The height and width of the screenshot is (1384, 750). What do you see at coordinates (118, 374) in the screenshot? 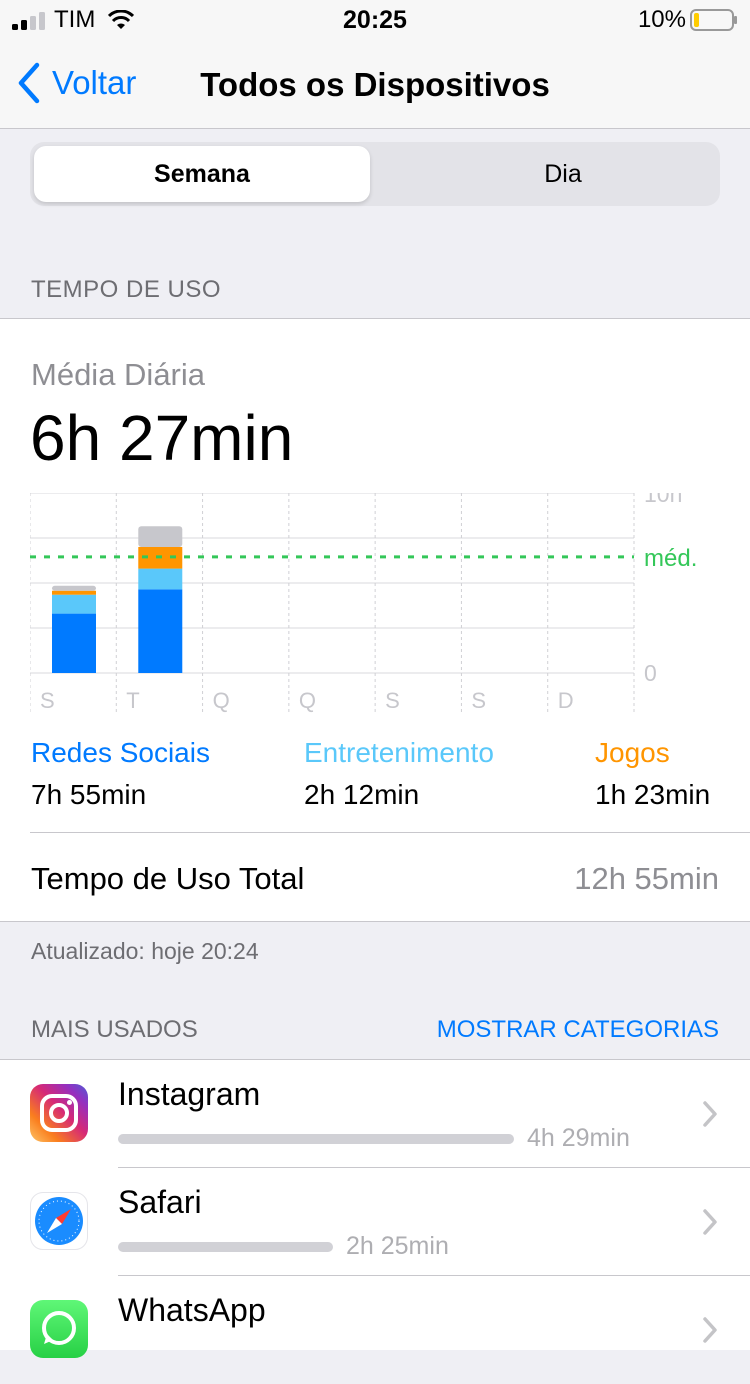
I see `daily-average-label: Média Diária` at bounding box center [118, 374].